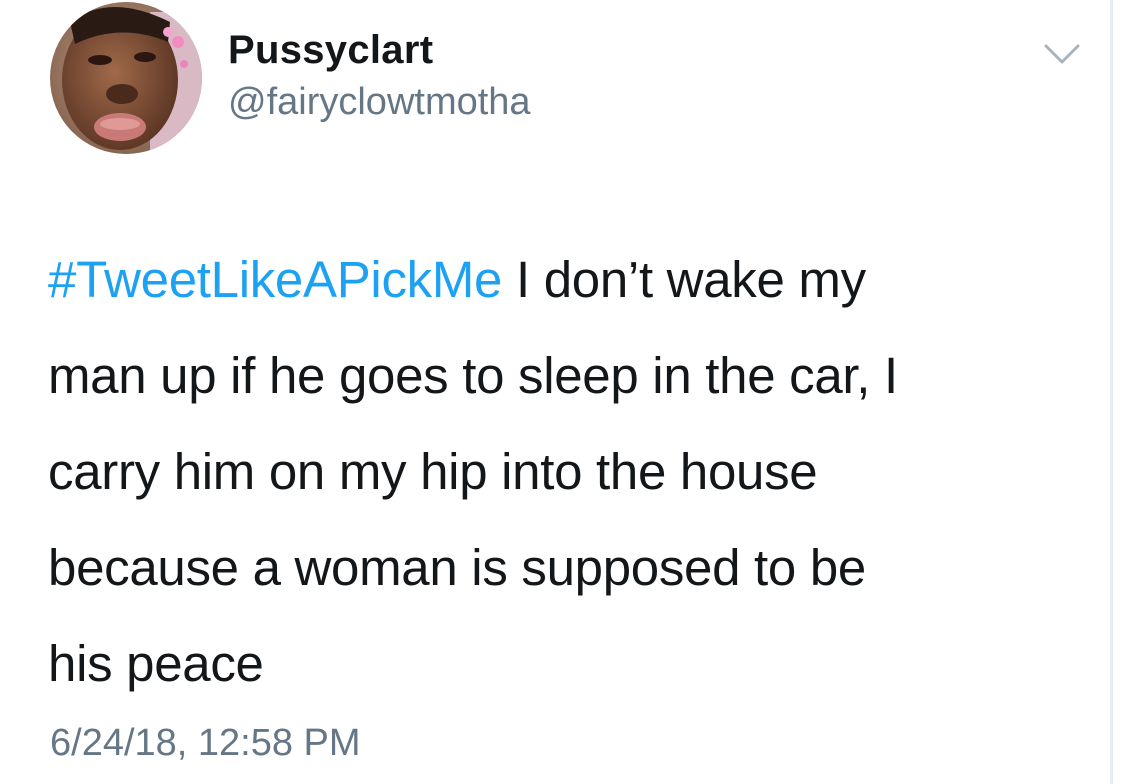 This screenshot has height=784, width=1125. Describe the element at coordinates (379, 102) in the screenshot. I see `user-handle: @fairyclowtmotha` at that location.